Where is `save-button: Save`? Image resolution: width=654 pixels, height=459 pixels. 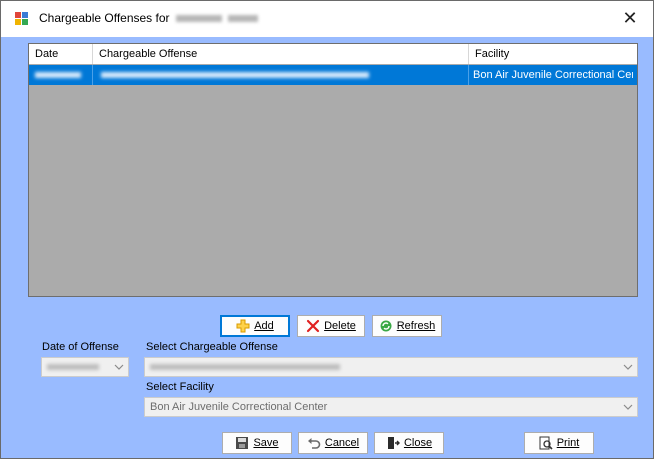 save-button: Save is located at coordinates (257, 443).